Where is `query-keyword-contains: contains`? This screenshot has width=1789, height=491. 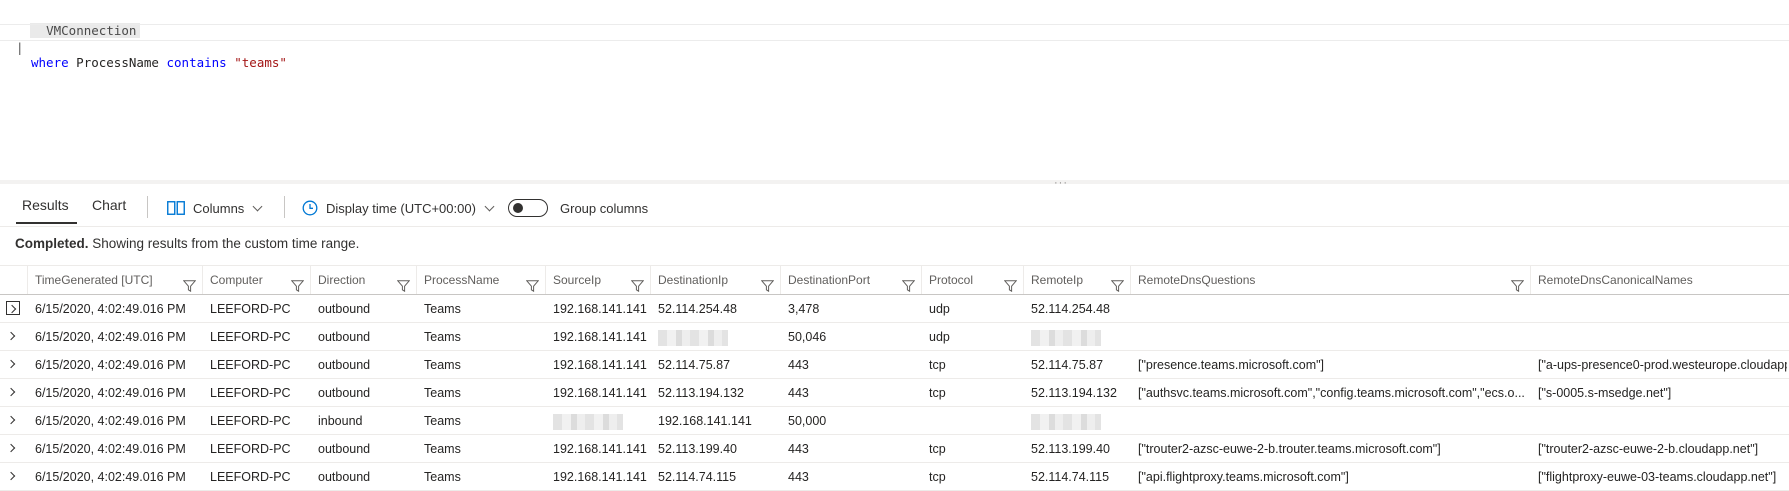 query-keyword-contains: contains is located at coordinates (196, 62).